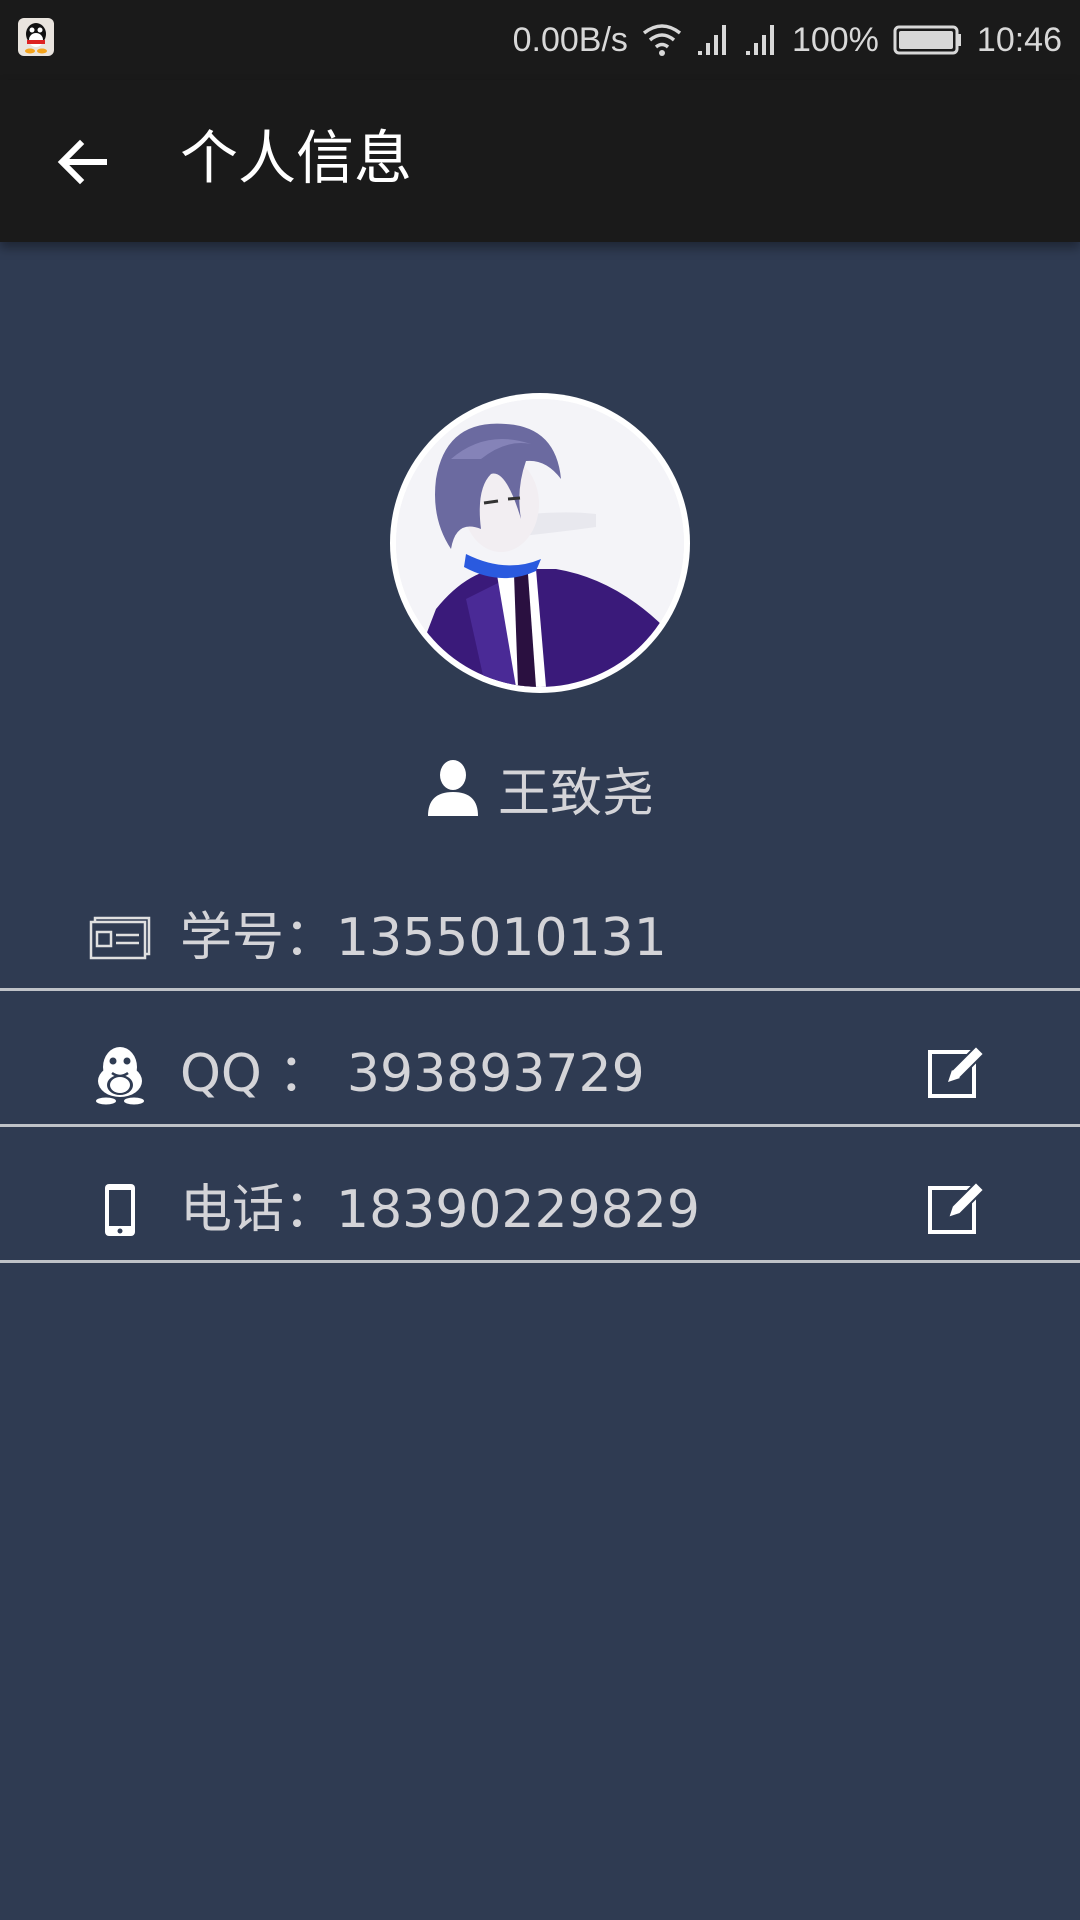  Describe the element at coordinates (423, 938) in the screenshot. I see `student-id-label: 学号：1355010131` at that location.